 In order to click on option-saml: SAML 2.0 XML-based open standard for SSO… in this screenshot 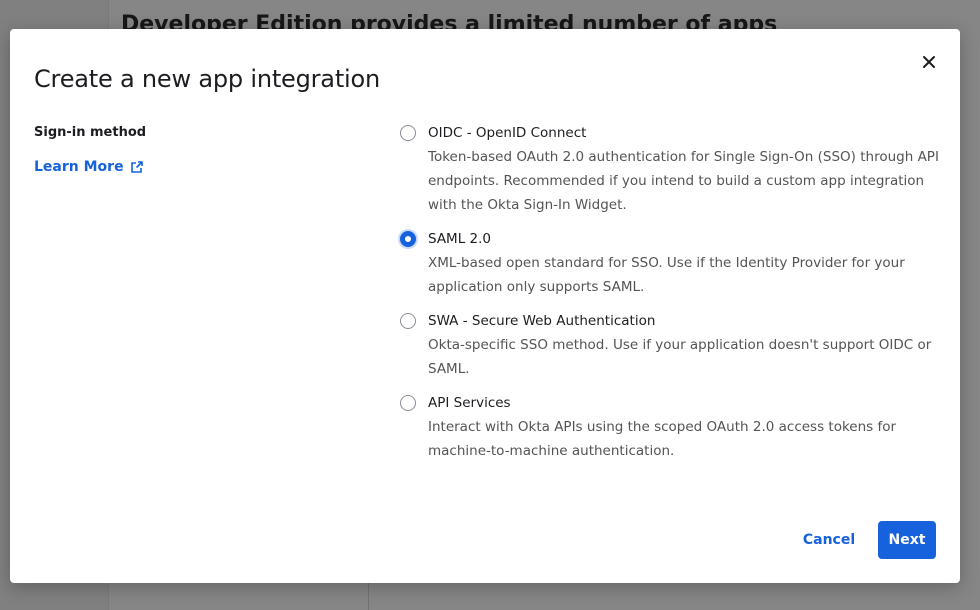, I will do `click(670, 263)`.